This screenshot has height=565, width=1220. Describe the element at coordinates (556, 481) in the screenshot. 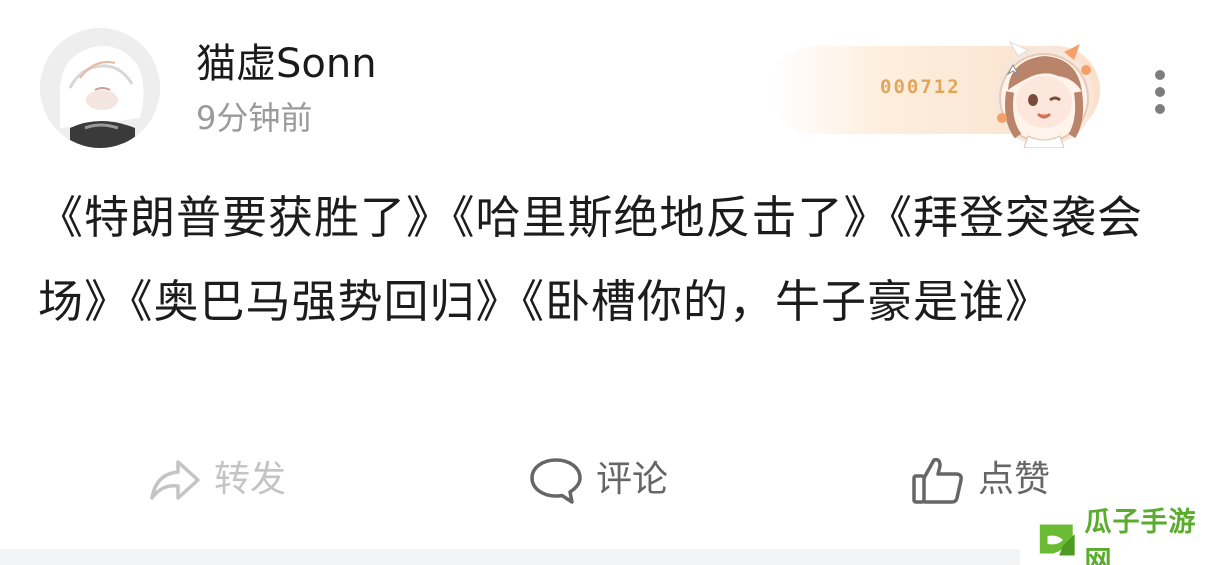

I see `speech-bubble-icon` at that location.